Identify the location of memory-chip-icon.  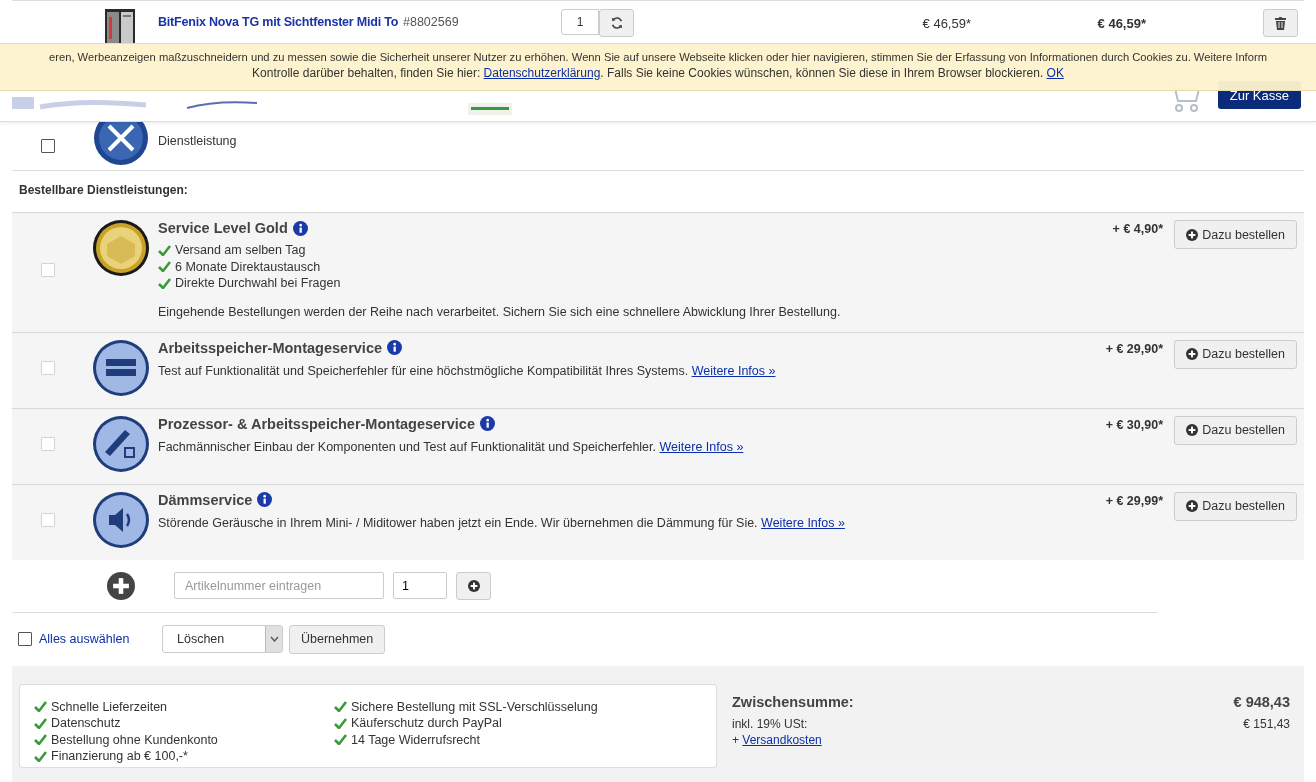
(121, 443).